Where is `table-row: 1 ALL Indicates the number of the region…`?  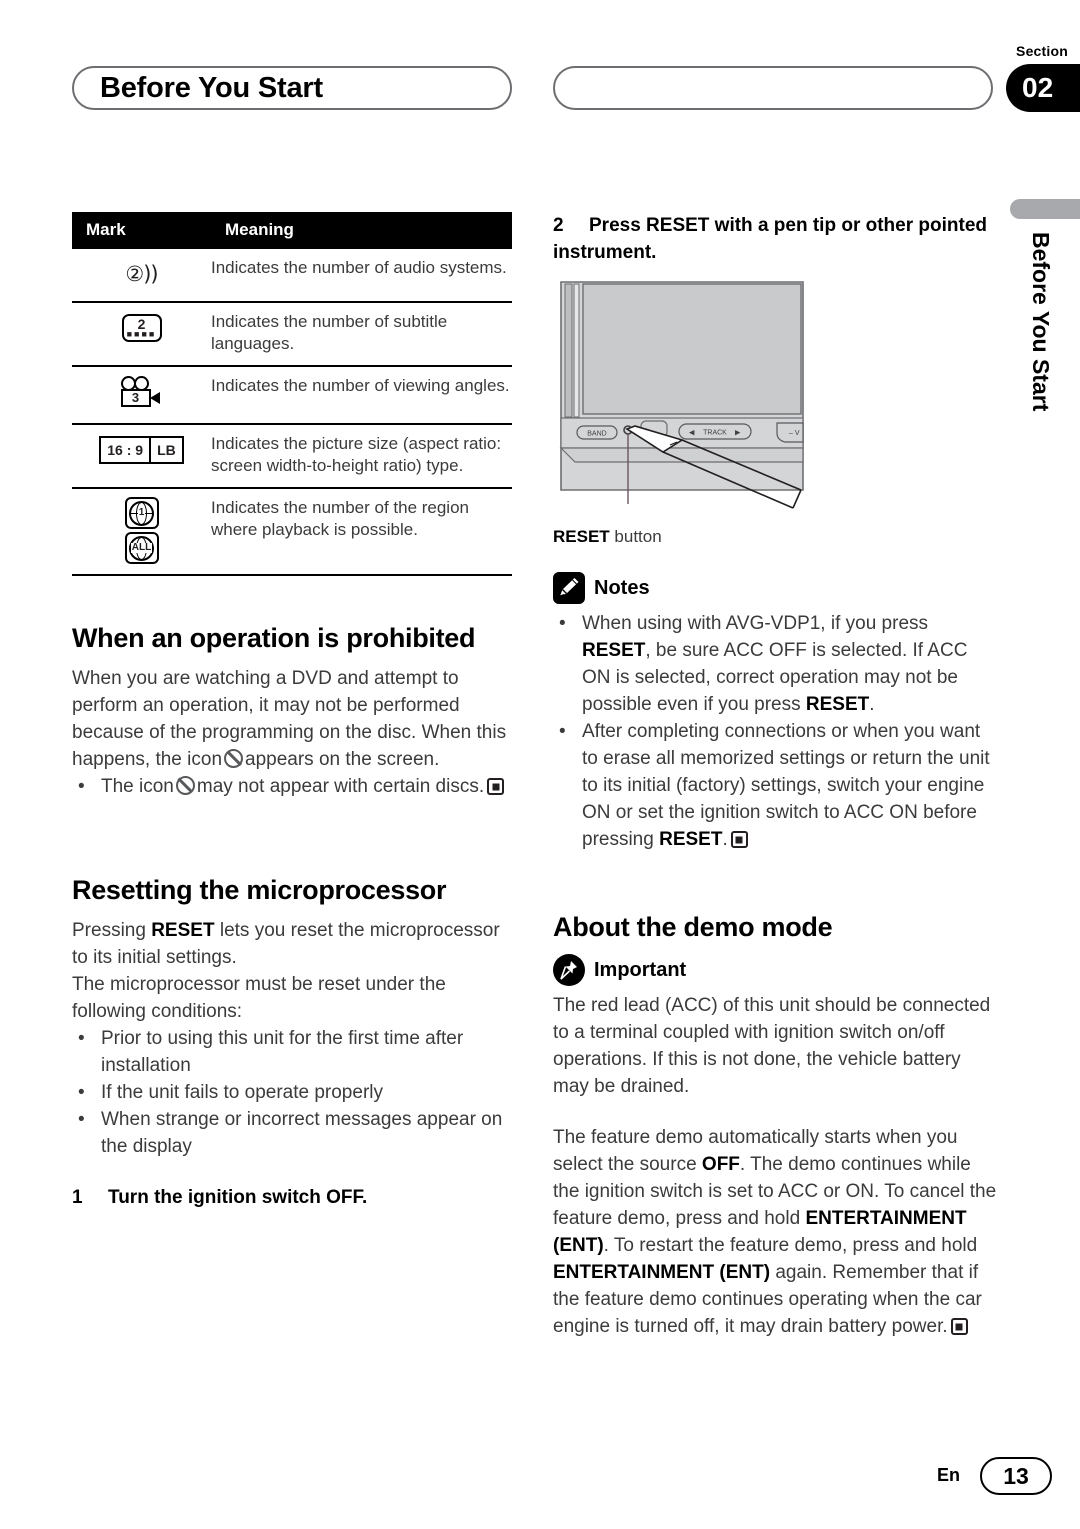
table-row: 1 ALL Indicates the number of the region… is located at coordinates (292, 532).